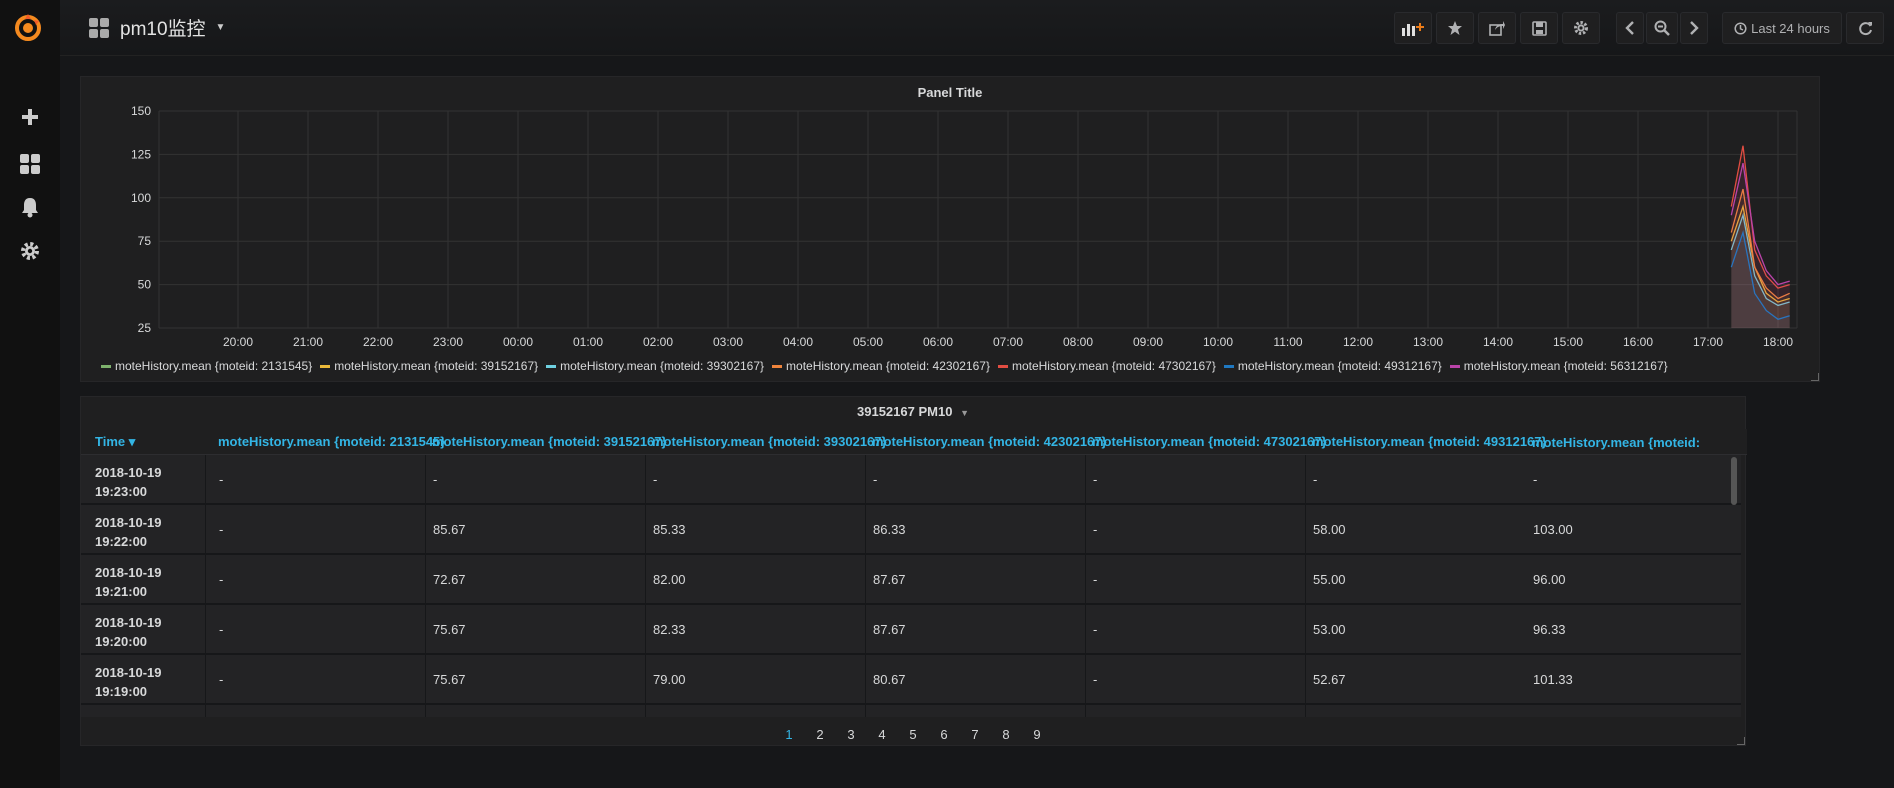  What do you see at coordinates (121, 691) in the screenshot?
I see `time-cell-time: 19:19:00` at bounding box center [121, 691].